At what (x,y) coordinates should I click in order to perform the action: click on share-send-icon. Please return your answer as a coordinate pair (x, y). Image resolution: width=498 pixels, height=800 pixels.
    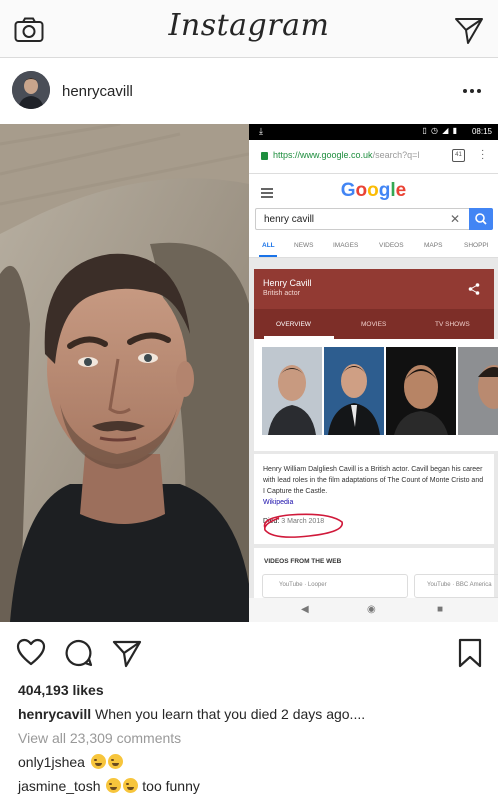
    Looking at the image, I should click on (127, 653).